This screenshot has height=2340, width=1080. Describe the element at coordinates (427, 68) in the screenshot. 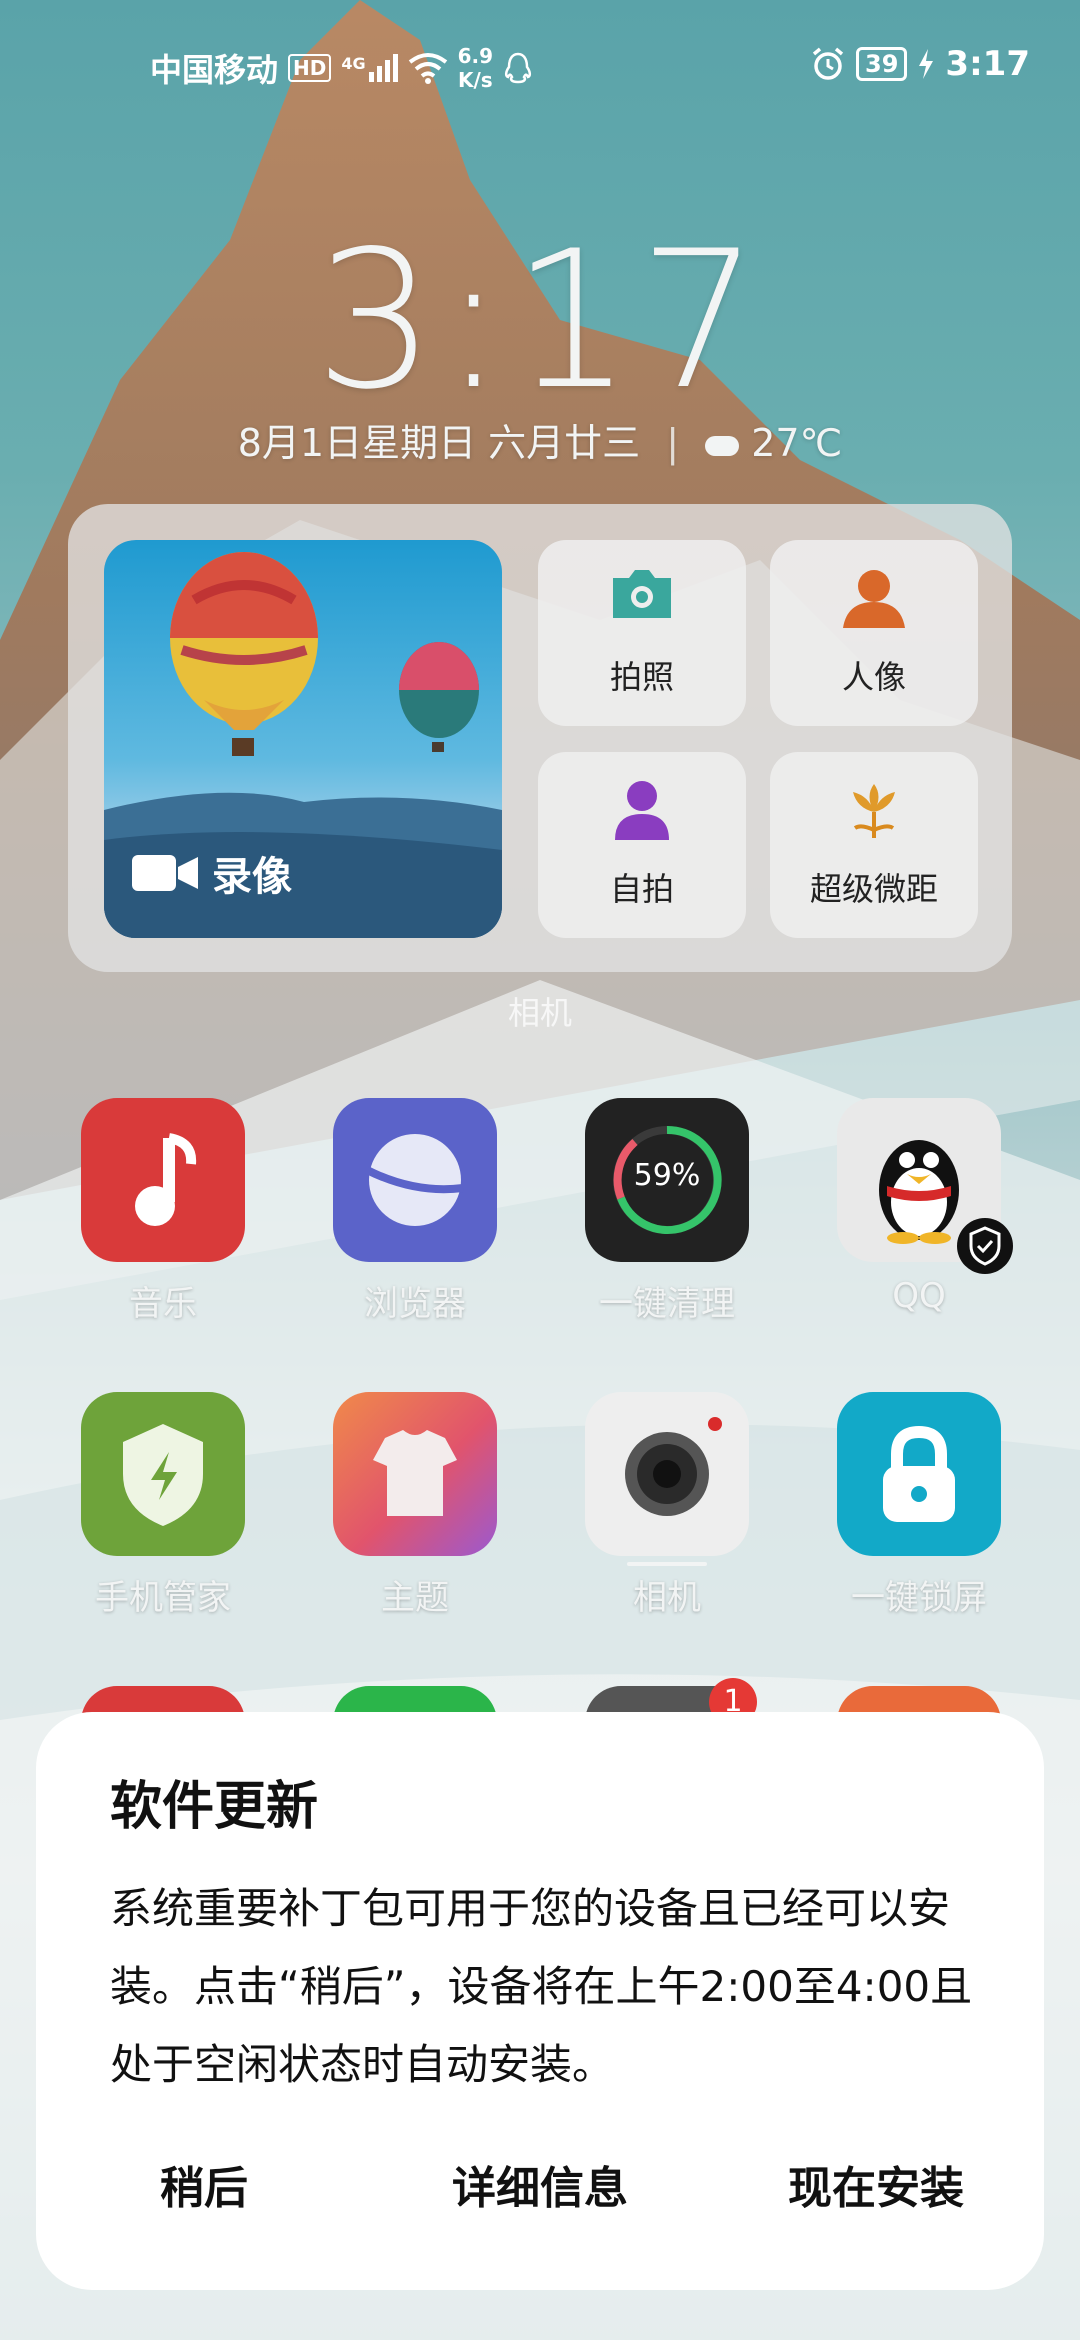

I see `wifi-icon` at that location.